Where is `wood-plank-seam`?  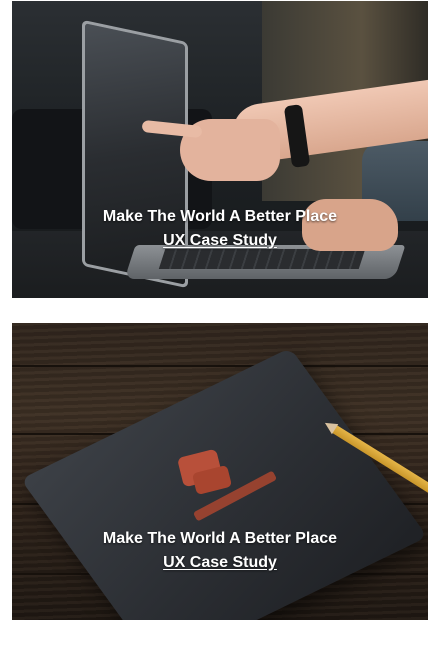 wood-plank-seam is located at coordinates (220, 366).